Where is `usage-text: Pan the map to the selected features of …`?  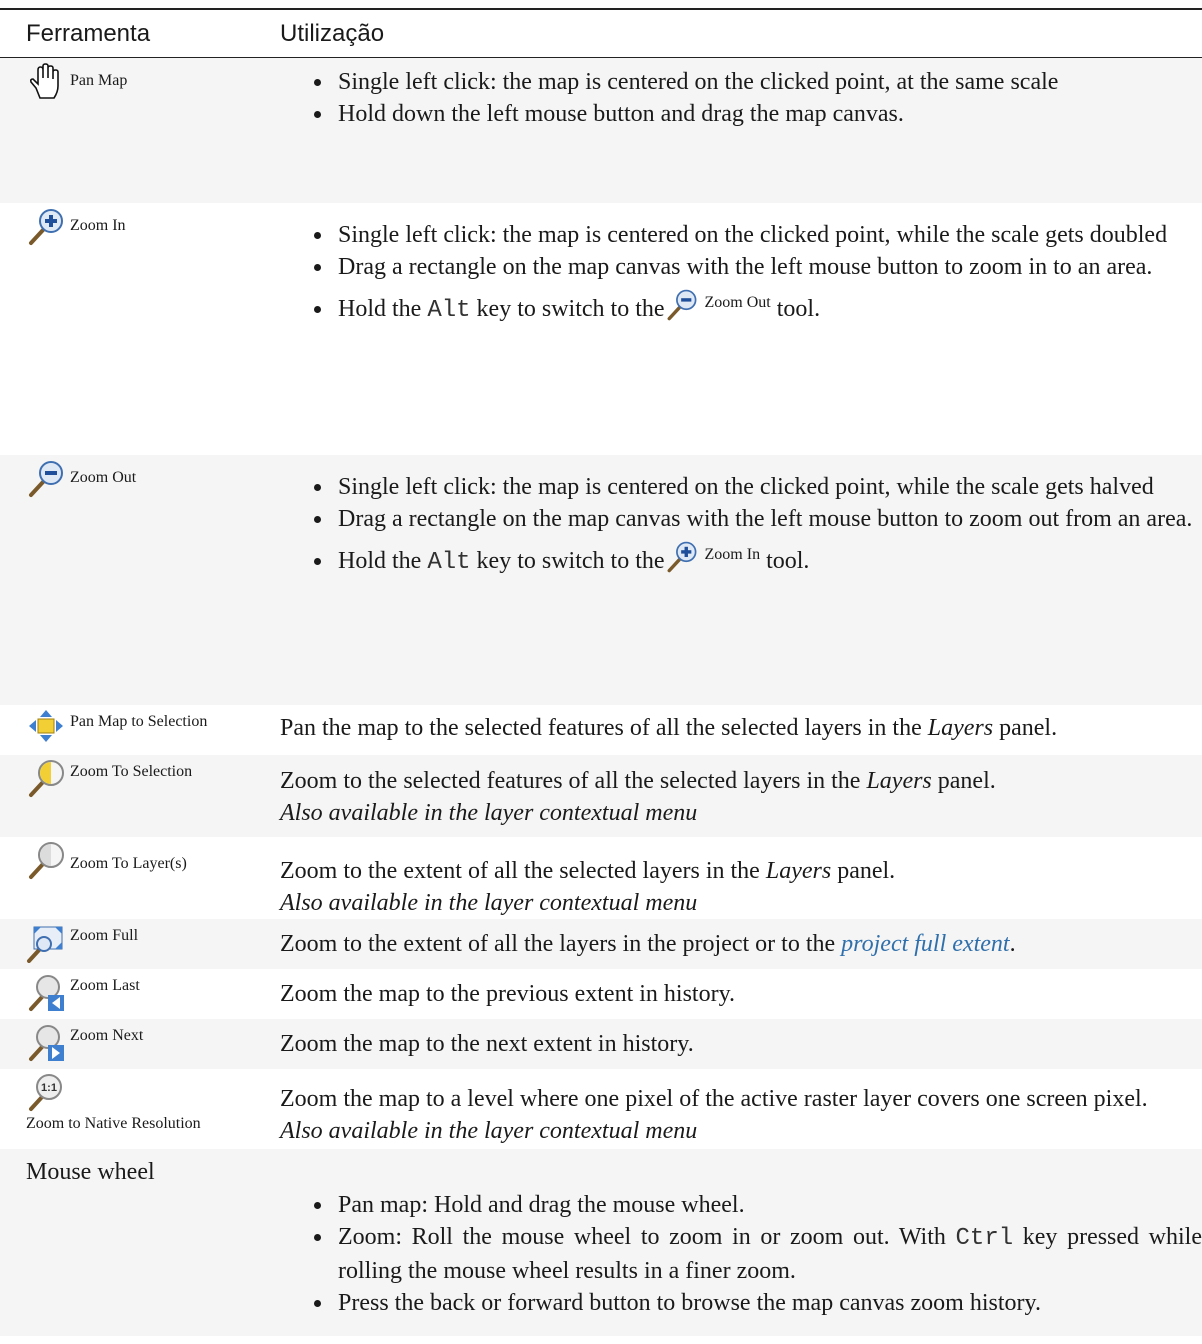
usage-text: Pan the map to the selected features of … is located at coordinates (669, 727).